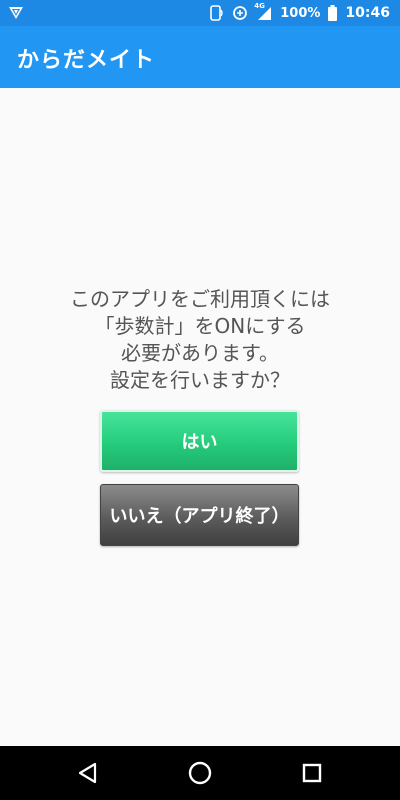 This screenshot has height=800, width=400. I want to click on battery-percent: 100%, so click(300, 13).